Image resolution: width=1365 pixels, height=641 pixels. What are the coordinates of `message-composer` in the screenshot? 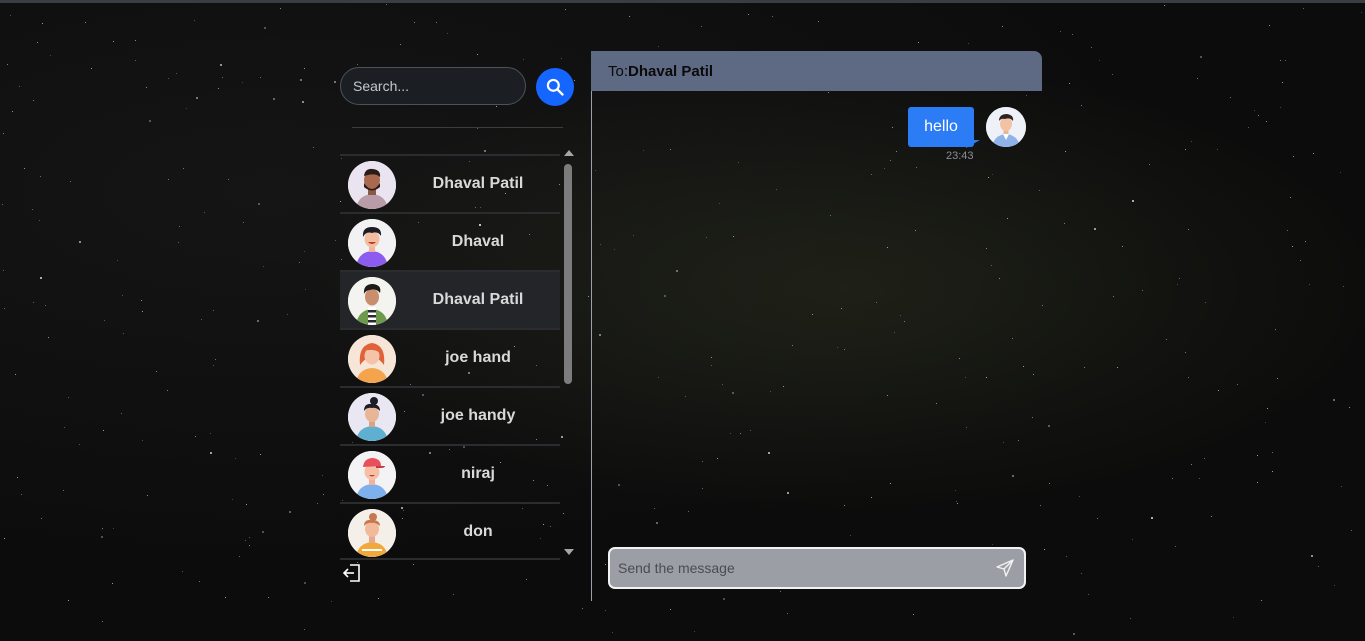 It's located at (817, 568).